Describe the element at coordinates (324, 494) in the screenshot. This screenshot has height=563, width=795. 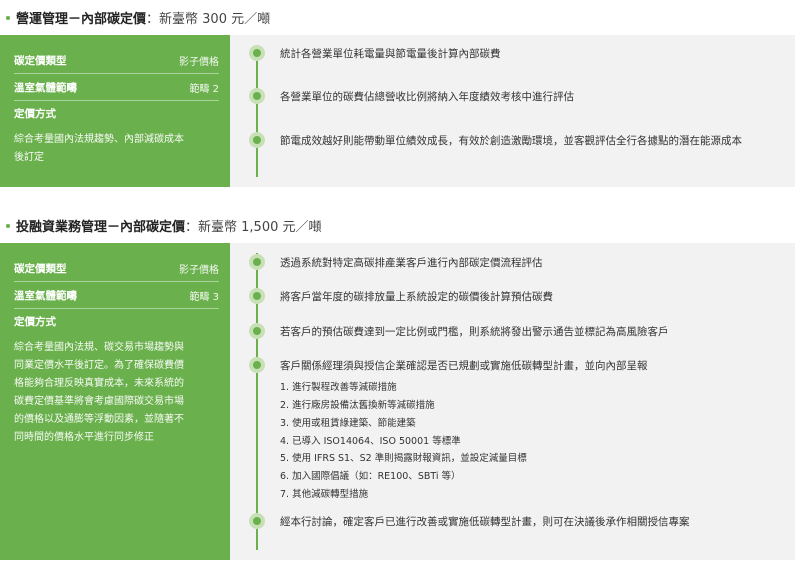
I see `sub-item: 7. 其他減碳轉型措施` at that location.